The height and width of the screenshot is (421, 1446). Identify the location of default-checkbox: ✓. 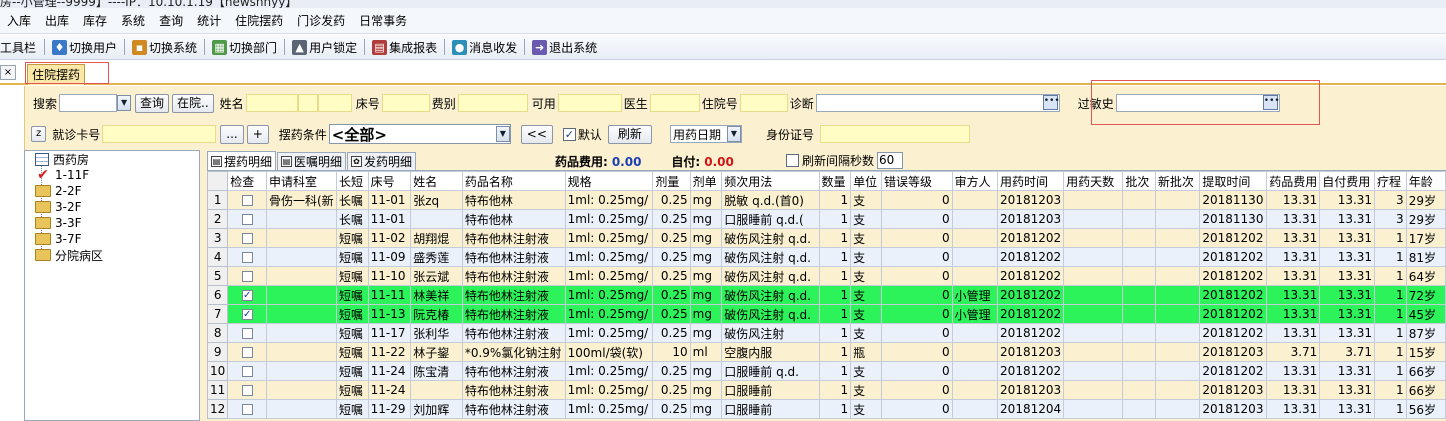
(569, 134).